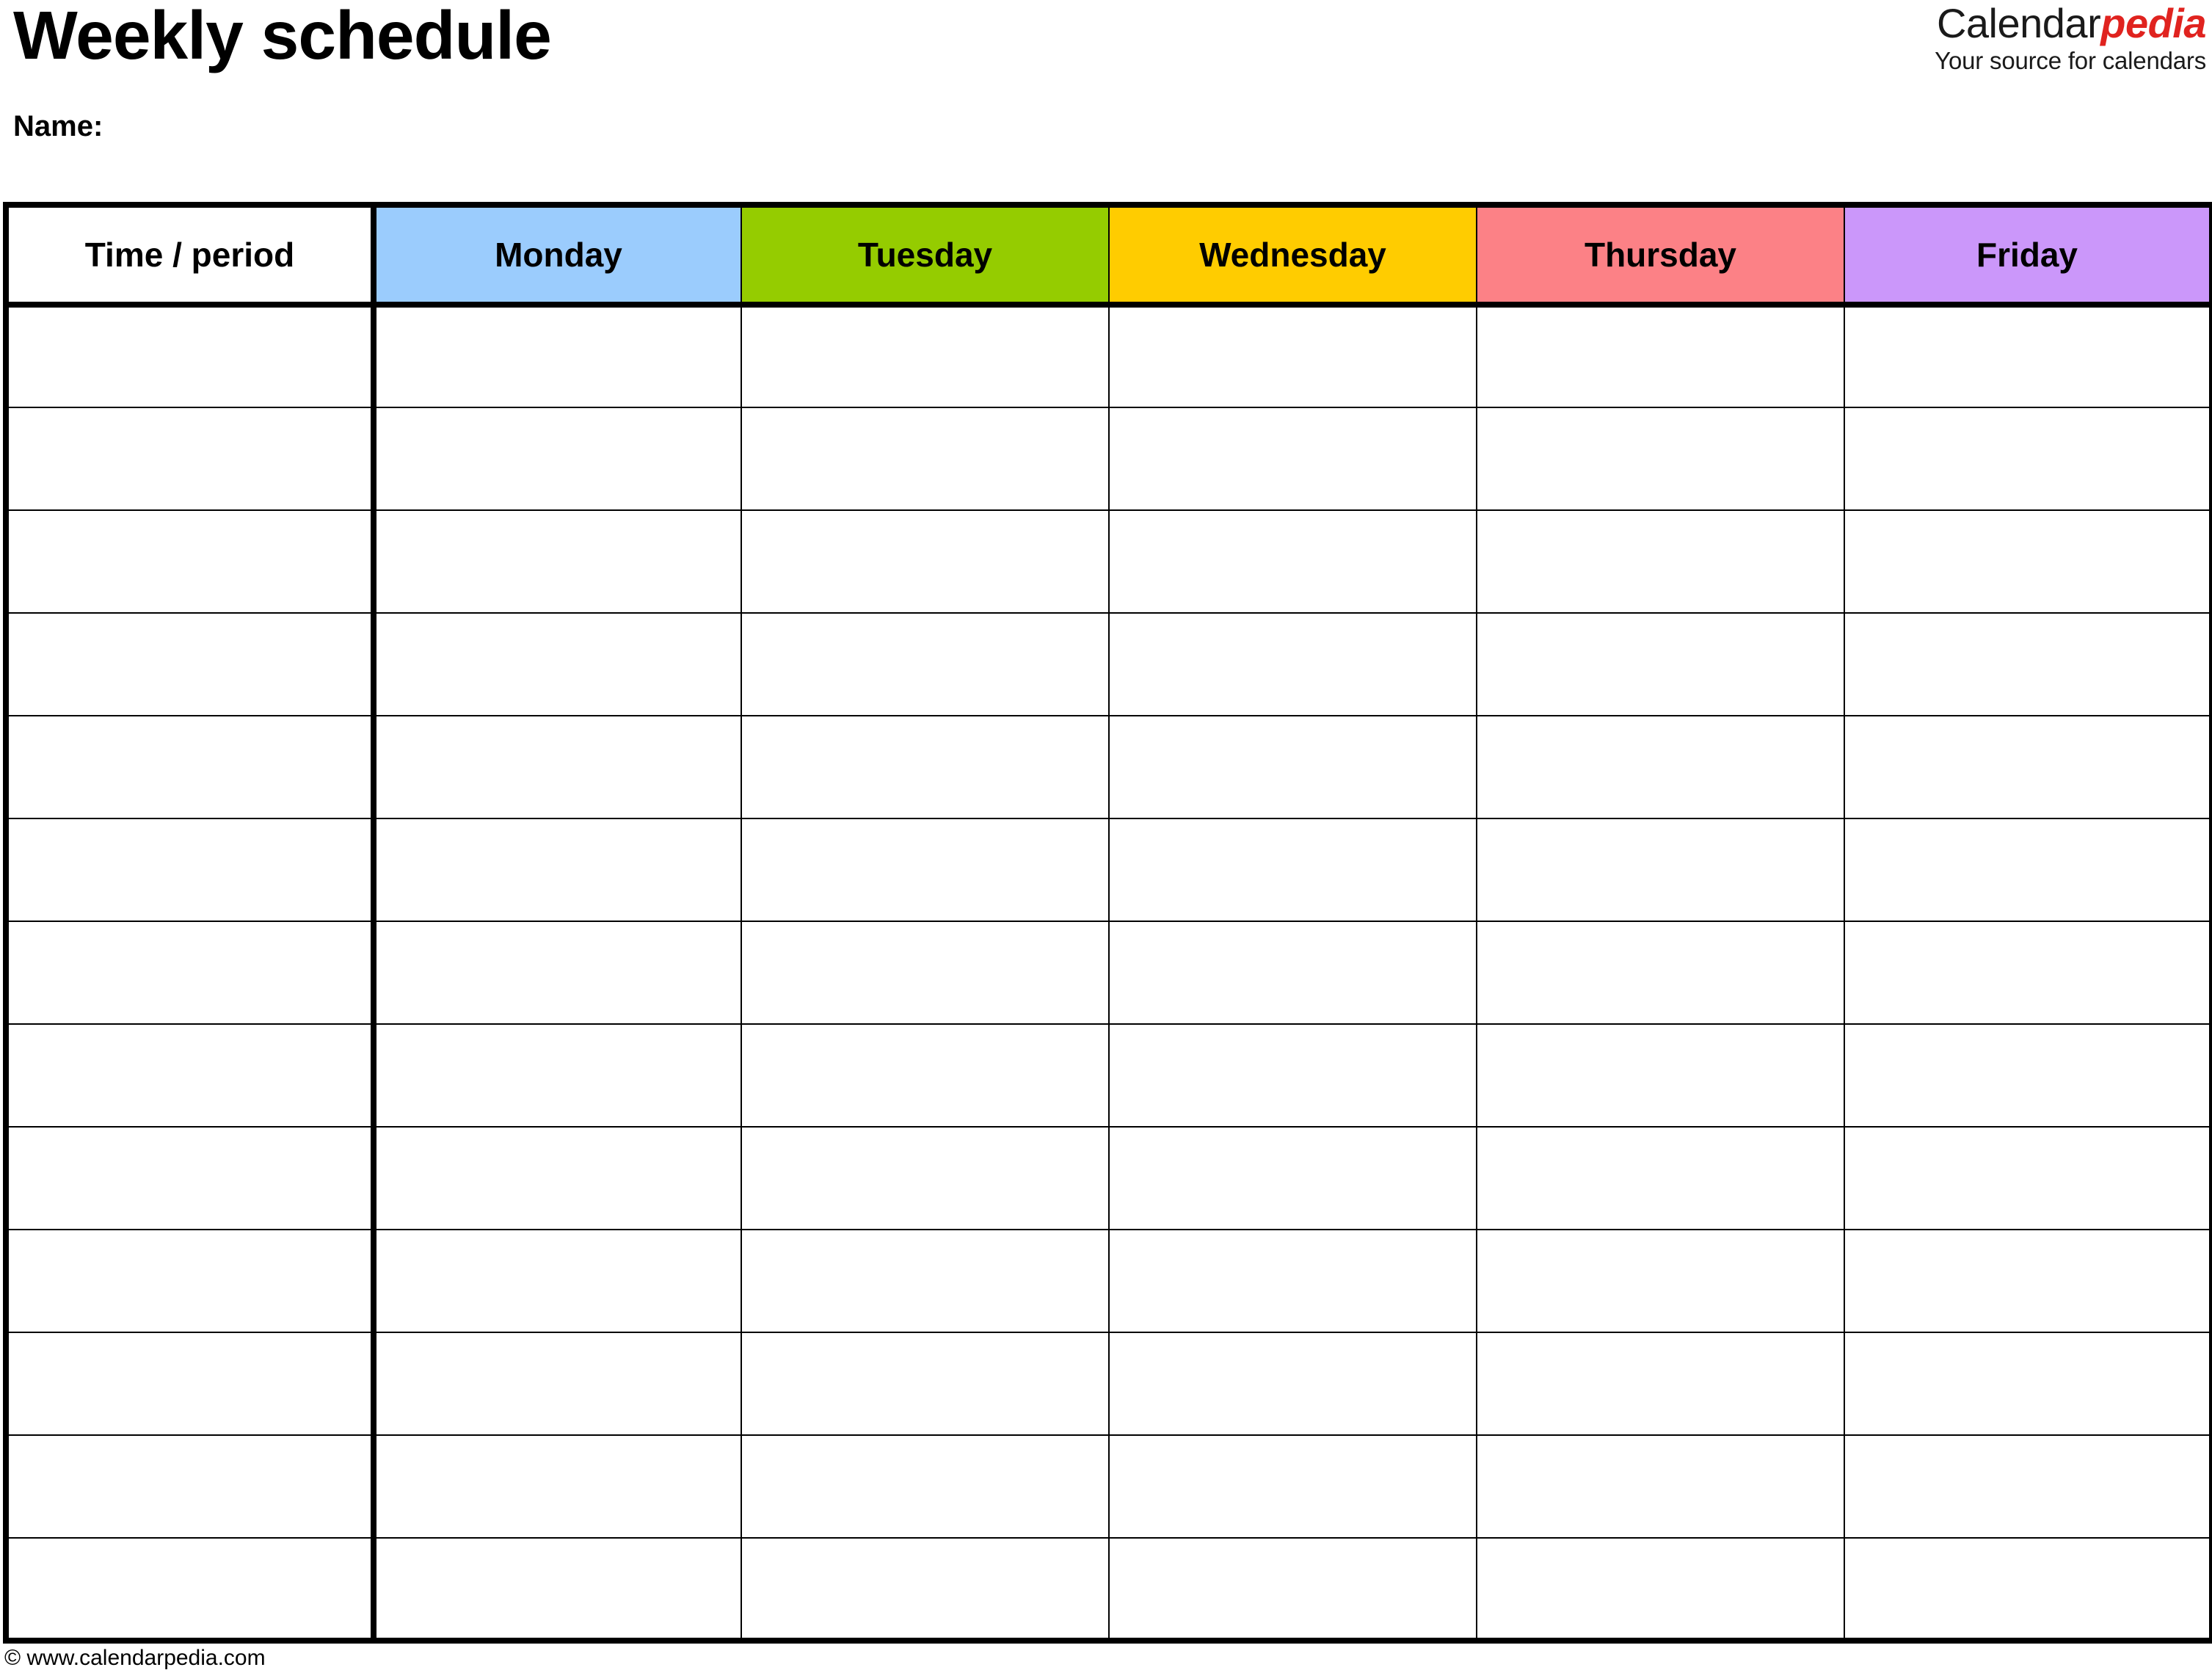 The height and width of the screenshot is (1670, 2212). What do you see at coordinates (2070, 60) in the screenshot?
I see `logo-tagline: Your source for calendars` at bounding box center [2070, 60].